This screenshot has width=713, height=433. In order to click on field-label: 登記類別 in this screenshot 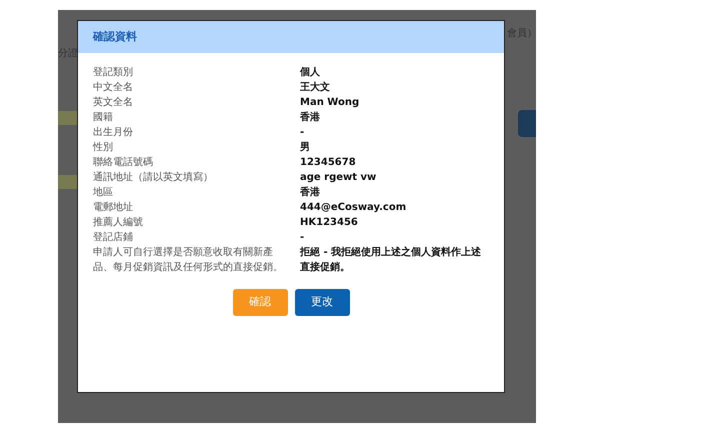, I will do `click(113, 73)`.